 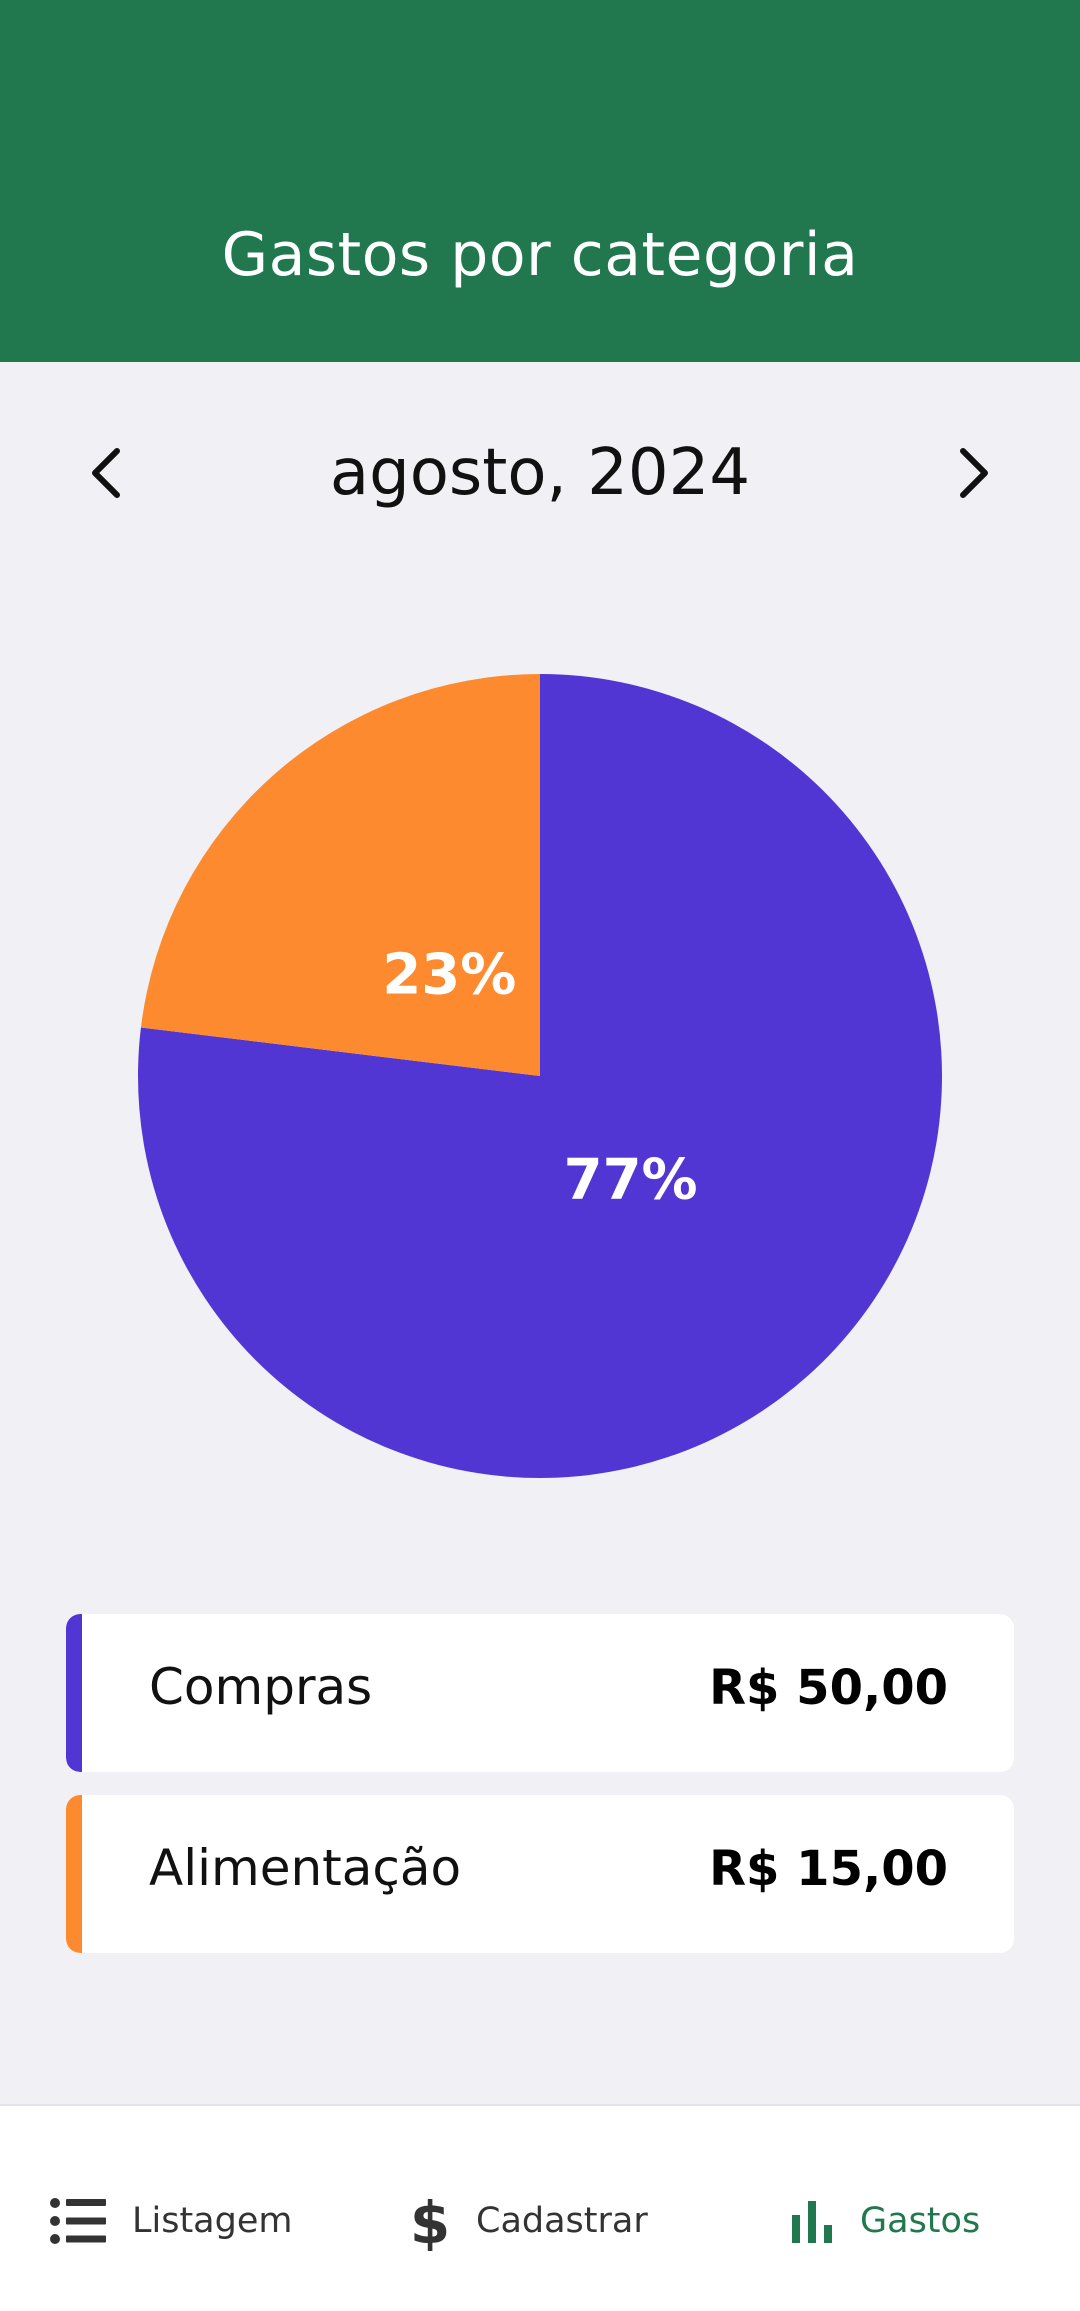 I want to click on nav-item-listagem: Listagem, so click(x=171, y=2221).